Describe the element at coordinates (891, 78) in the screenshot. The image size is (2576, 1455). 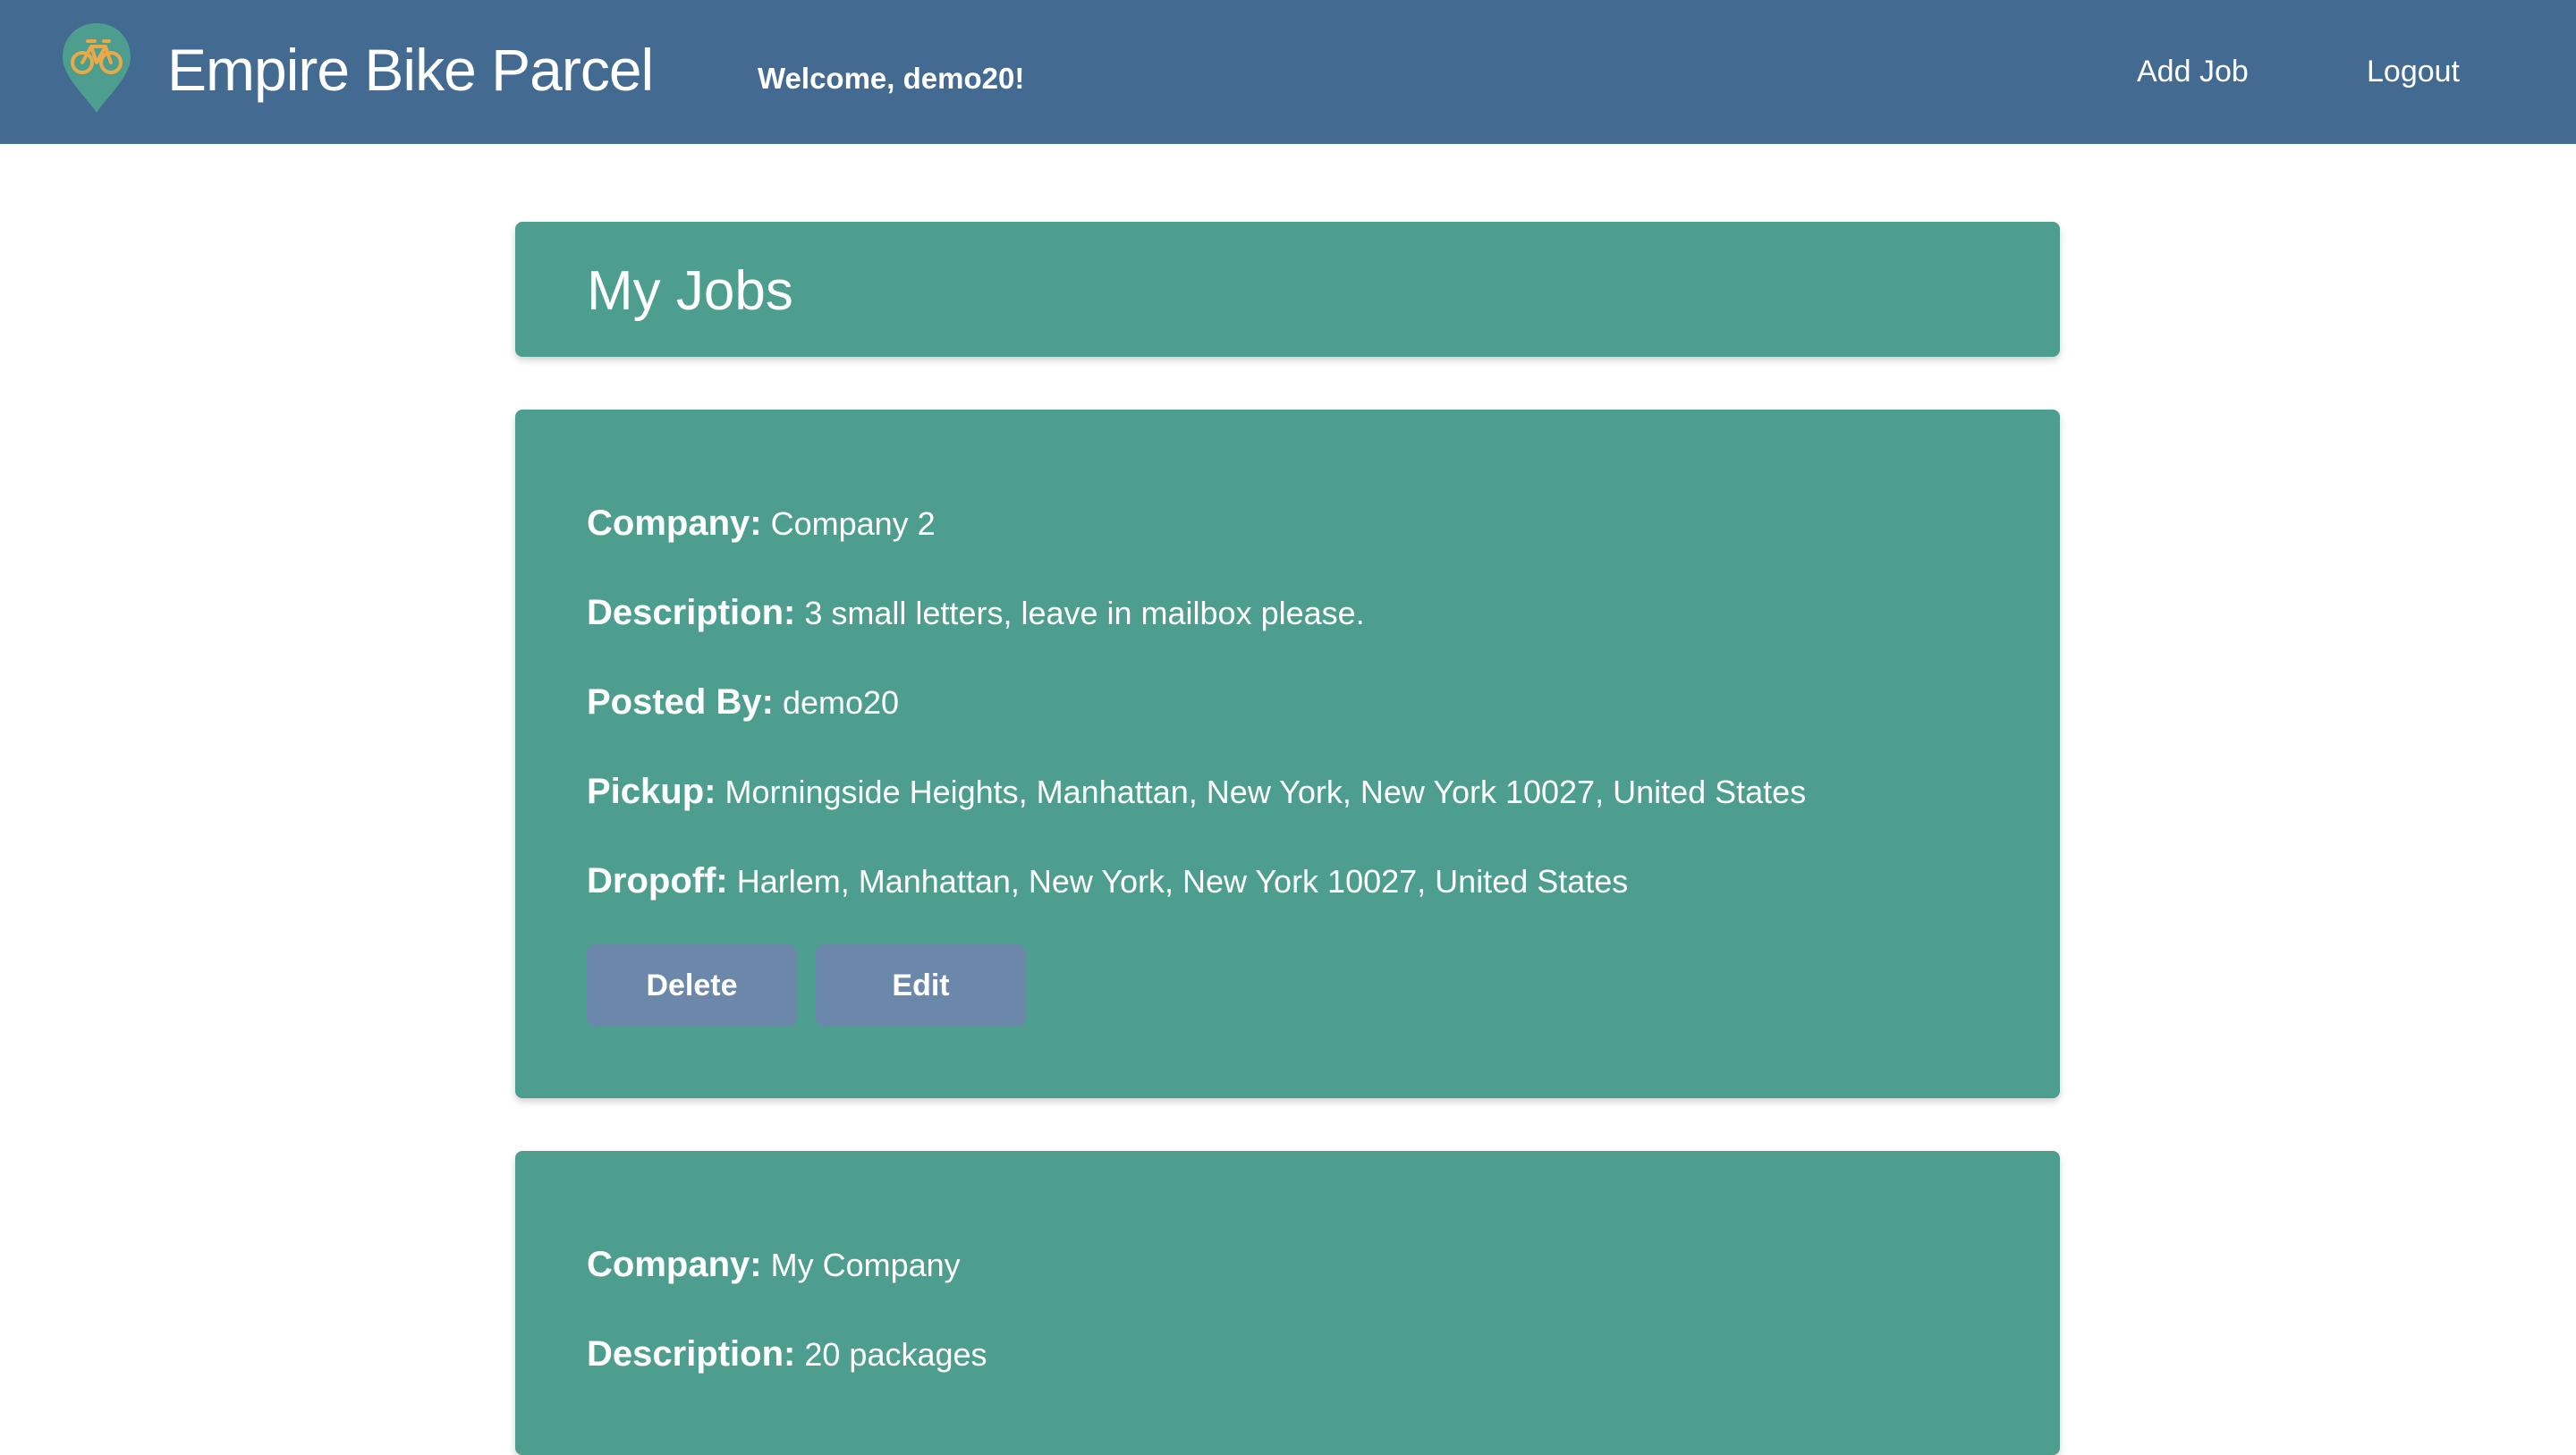
I see `welcome-message: Welcome, demo20!` at that location.